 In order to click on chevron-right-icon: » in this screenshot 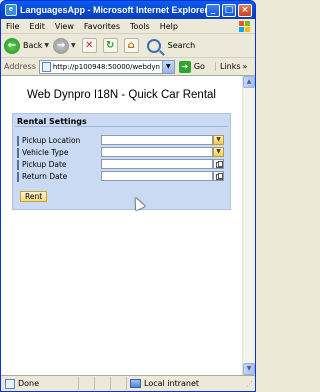, I will do `click(245, 66)`.